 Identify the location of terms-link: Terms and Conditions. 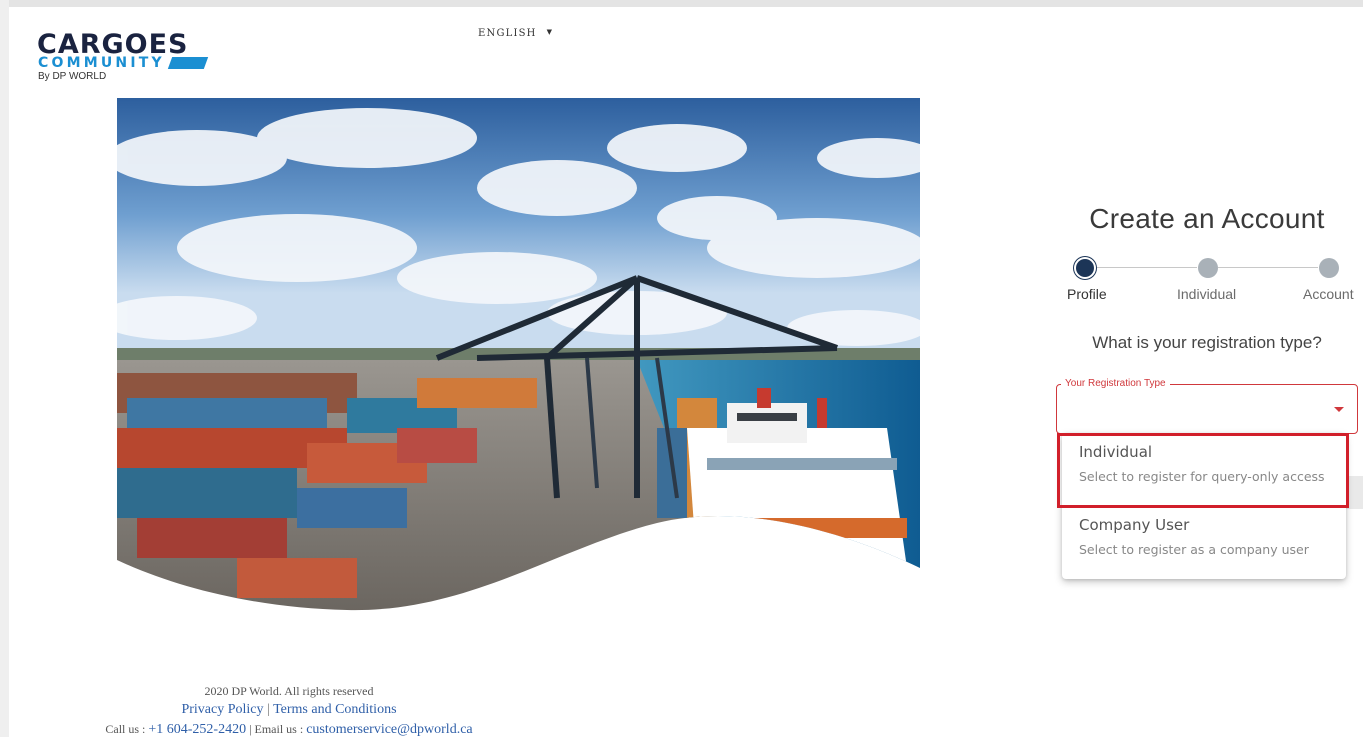
(334, 709).